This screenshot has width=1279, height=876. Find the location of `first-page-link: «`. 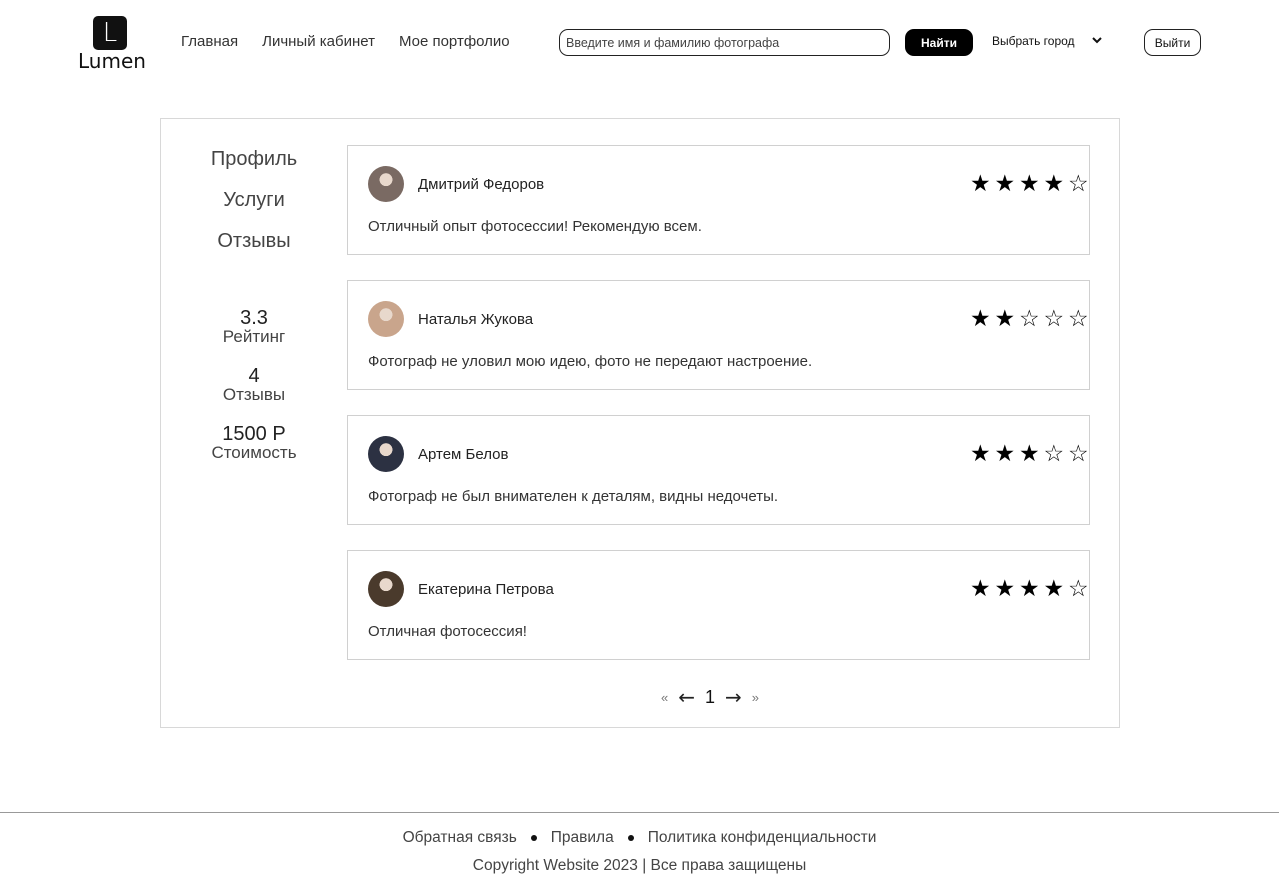

first-page-link: « is located at coordinates (664, 697).